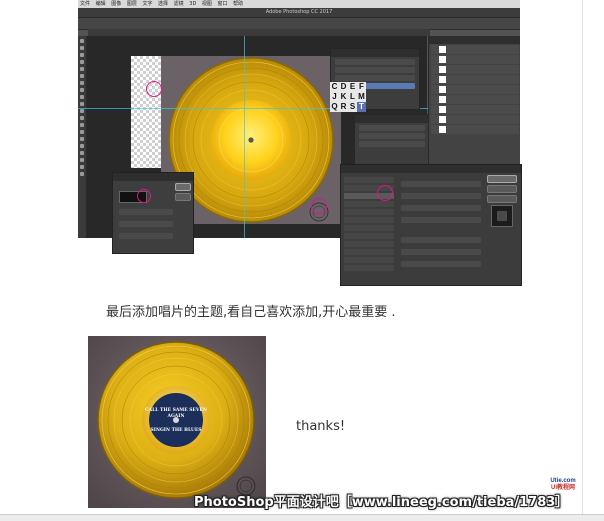  Describe the element at coordinates (179, 4) in the screenshot. I see `menu-item: 滤镜` at that location.